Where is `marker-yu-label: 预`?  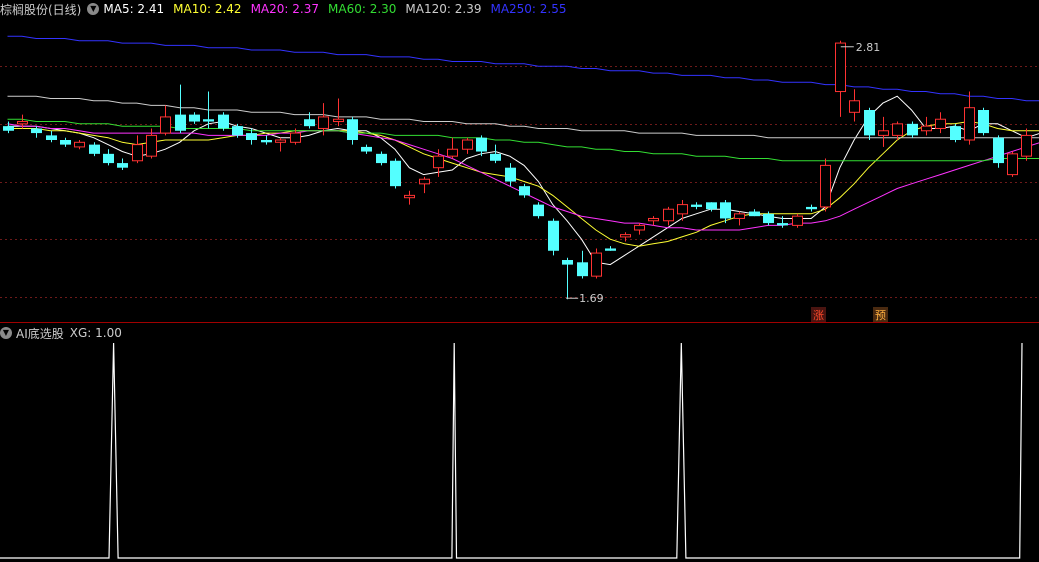
marker-yu-label: 预 is located at coordinates (880, 315).